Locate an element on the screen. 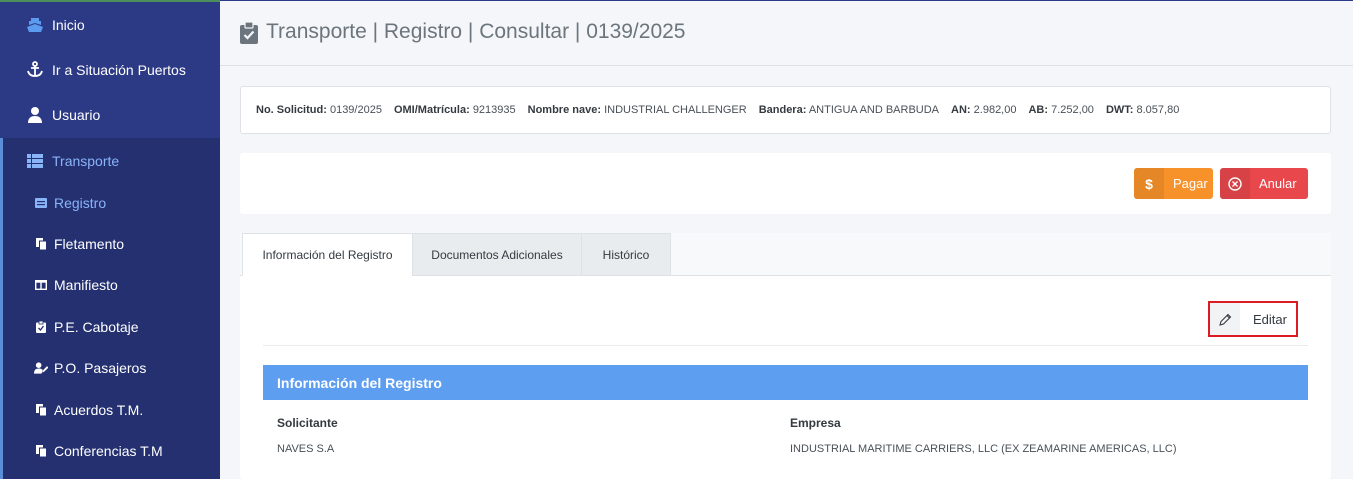 This screenshot has height=479, width=1353. sidebar-item-situacion-puertos: Ir a Situación Puertos is located at coordinates (110, 69).